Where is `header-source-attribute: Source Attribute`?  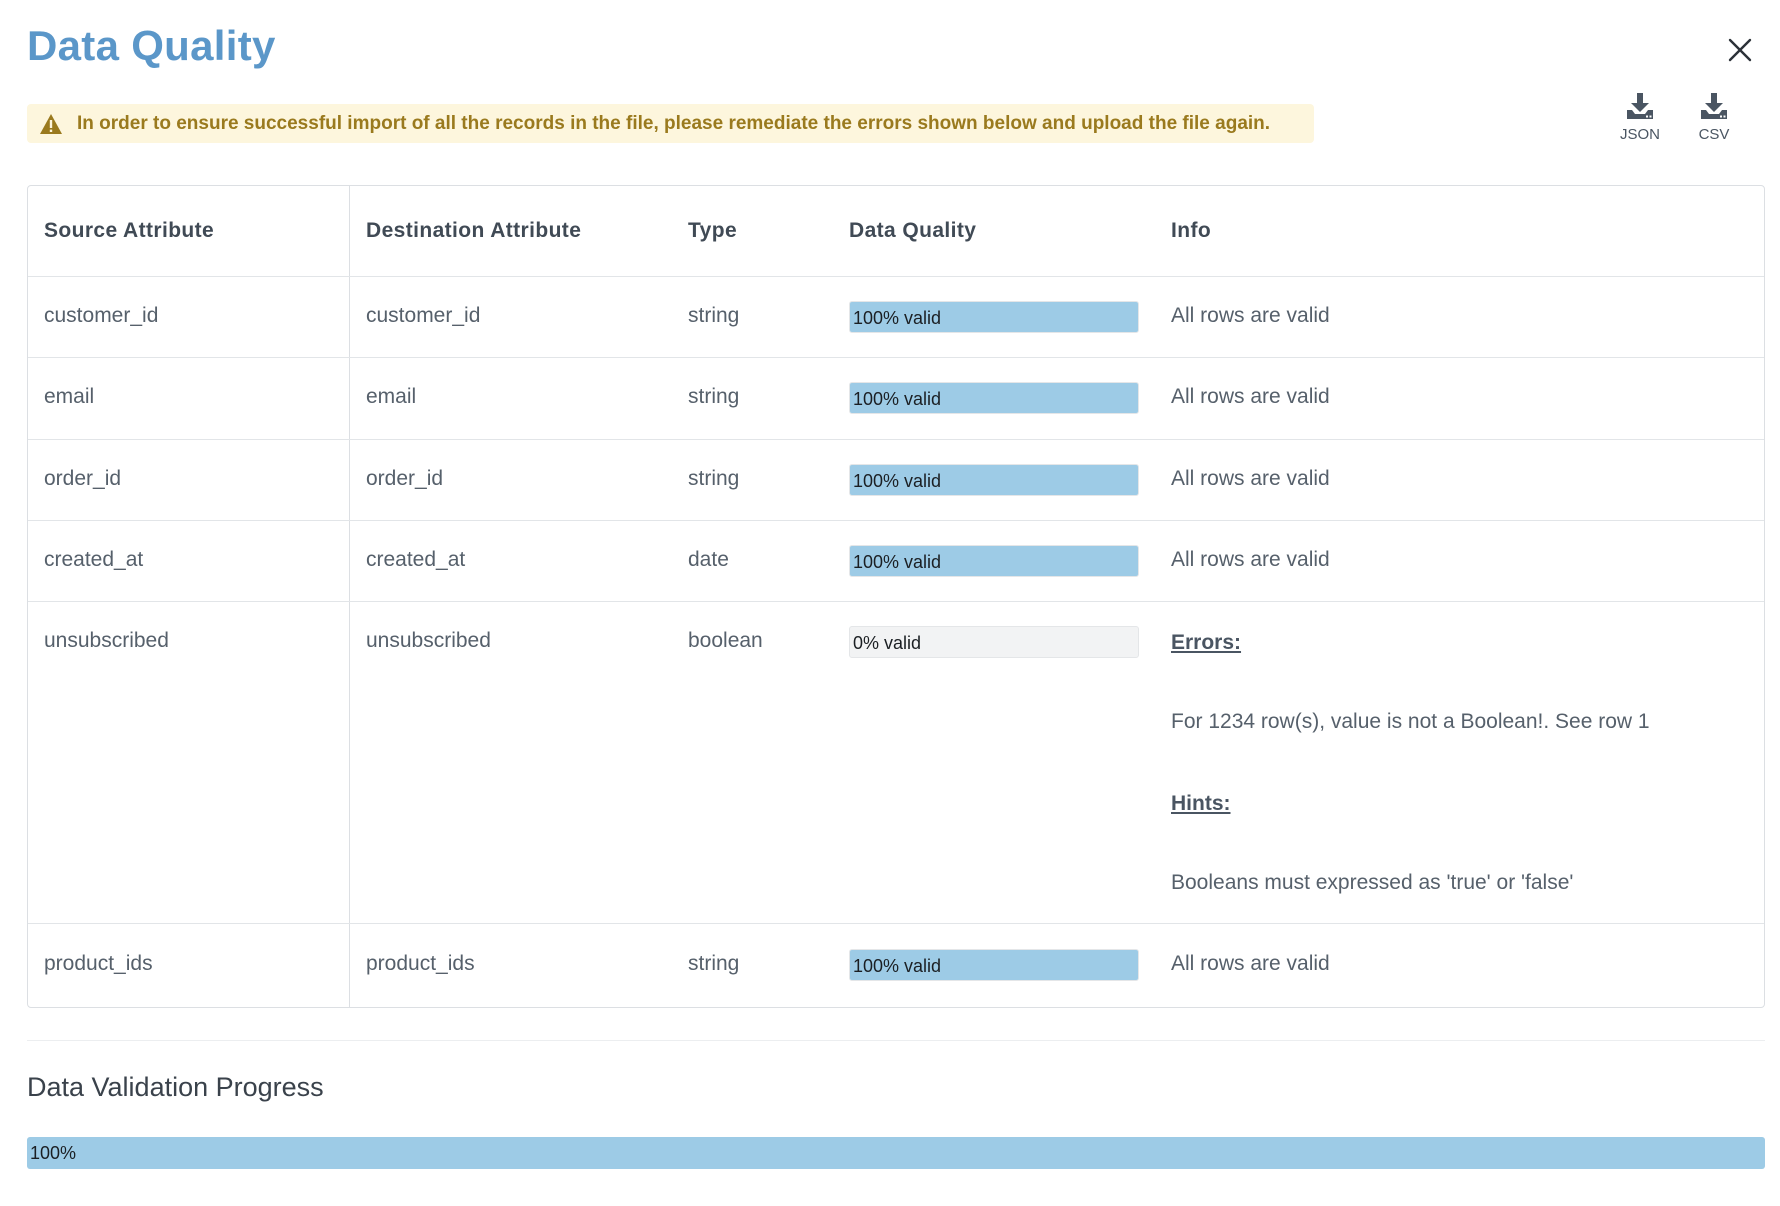 header-source-attribute: Source Attribute is located at coordinates (129, 230).